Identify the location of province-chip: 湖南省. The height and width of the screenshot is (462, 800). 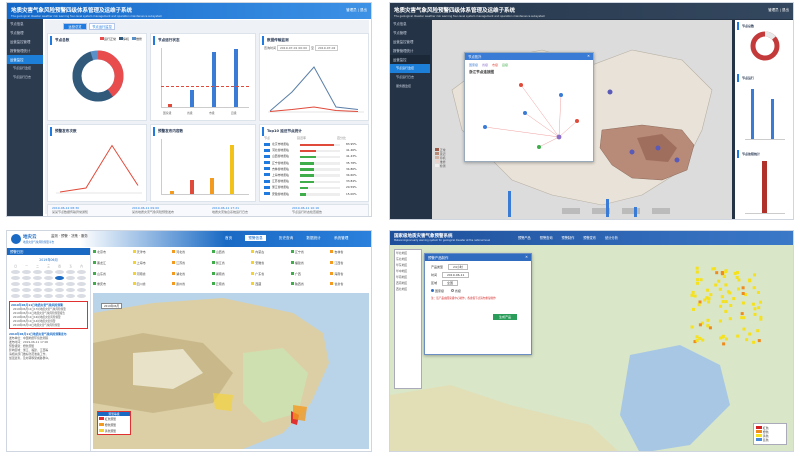
(231, 276).